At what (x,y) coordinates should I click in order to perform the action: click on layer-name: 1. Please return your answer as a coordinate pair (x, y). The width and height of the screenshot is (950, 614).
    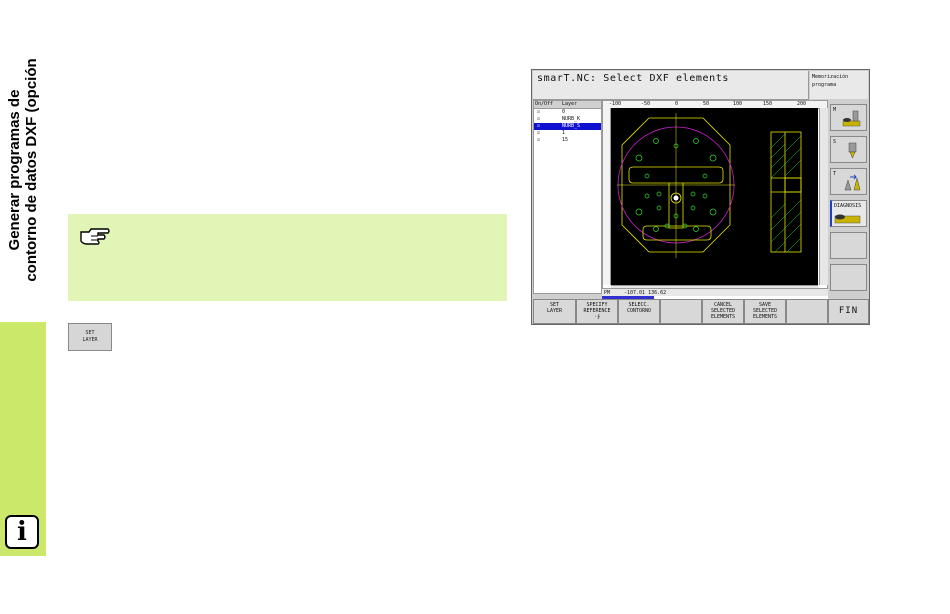
    Looking at the image, I should click on (564, 133).